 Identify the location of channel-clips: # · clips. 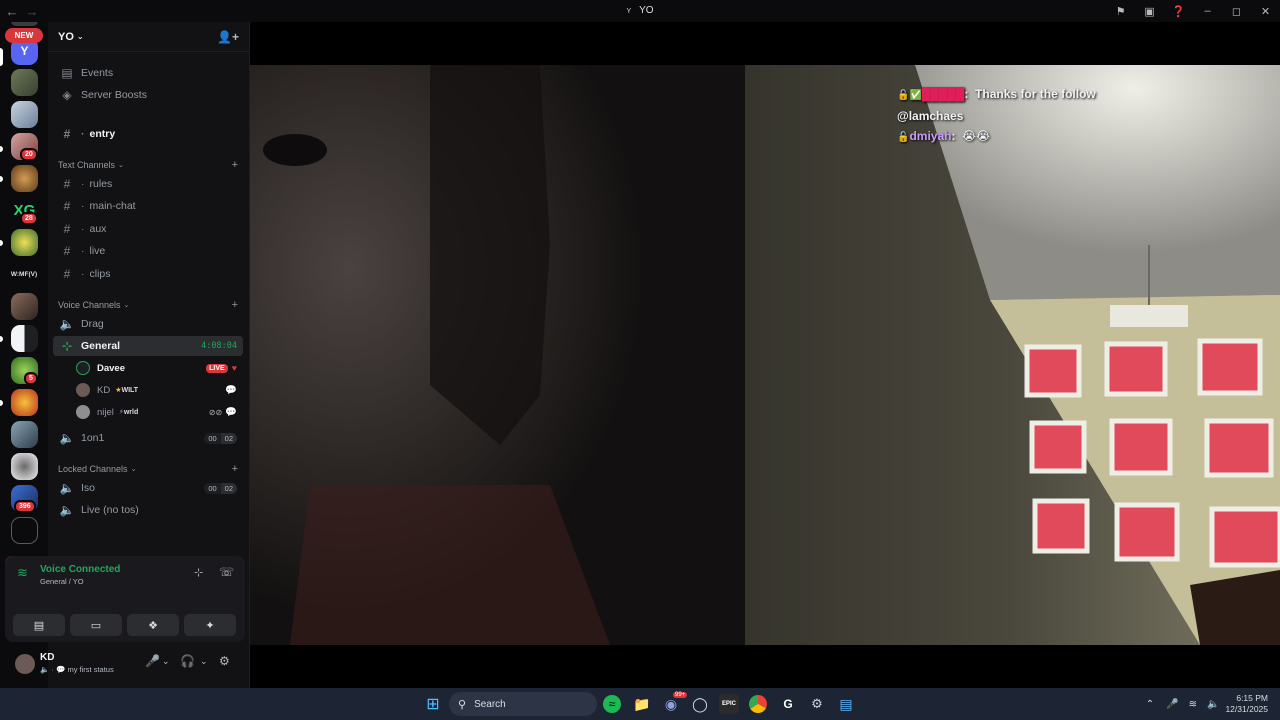
(148, 274).